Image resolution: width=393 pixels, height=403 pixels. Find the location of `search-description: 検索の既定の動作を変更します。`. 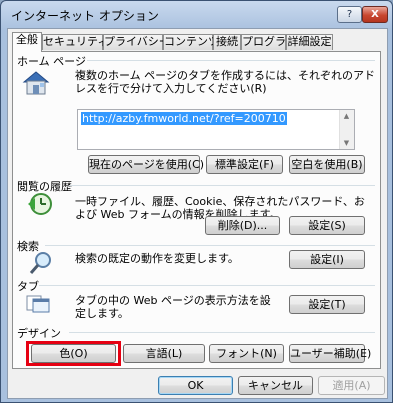

search-description: 検索の既定の動作を変更します。 is located at coordinates (157, 258).